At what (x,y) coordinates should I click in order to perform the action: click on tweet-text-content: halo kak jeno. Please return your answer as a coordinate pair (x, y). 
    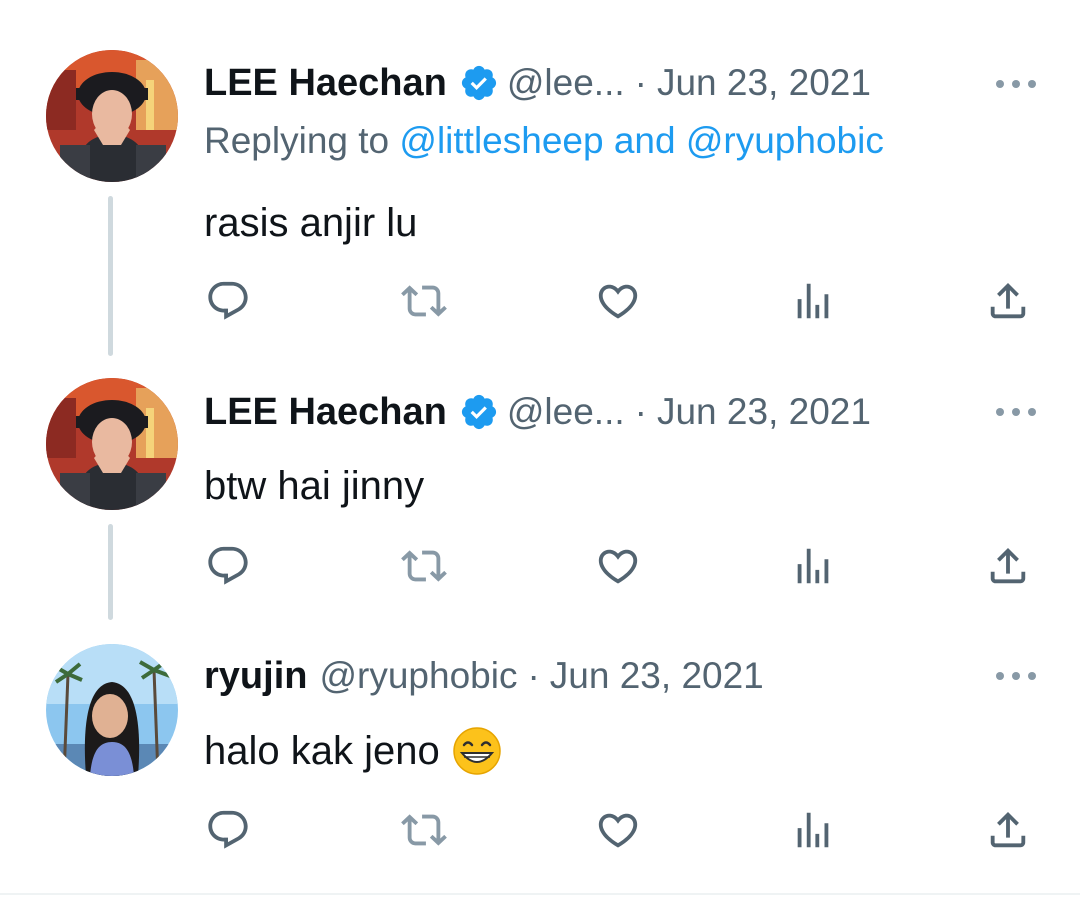
    Looking at the image, I should click on (322, 750).